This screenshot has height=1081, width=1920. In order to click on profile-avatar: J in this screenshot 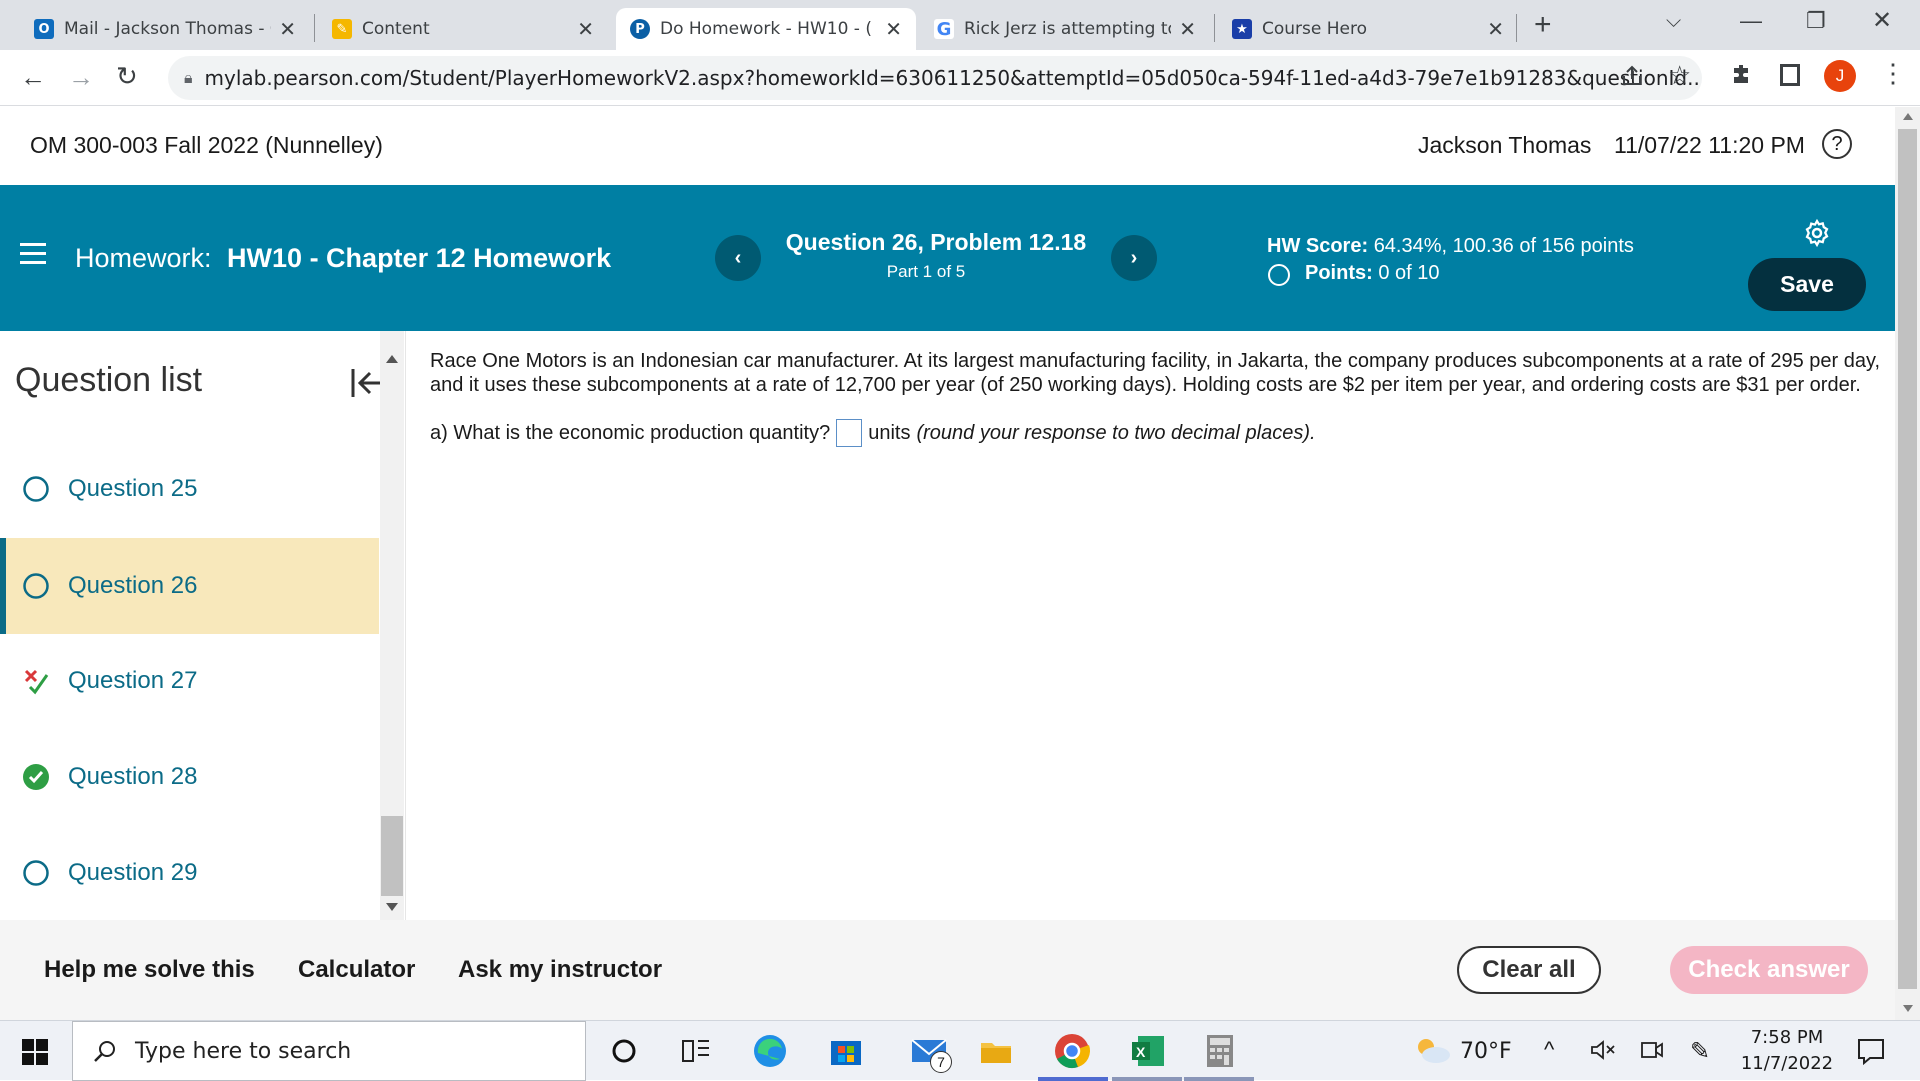, I will do `click(1840, 76)`.